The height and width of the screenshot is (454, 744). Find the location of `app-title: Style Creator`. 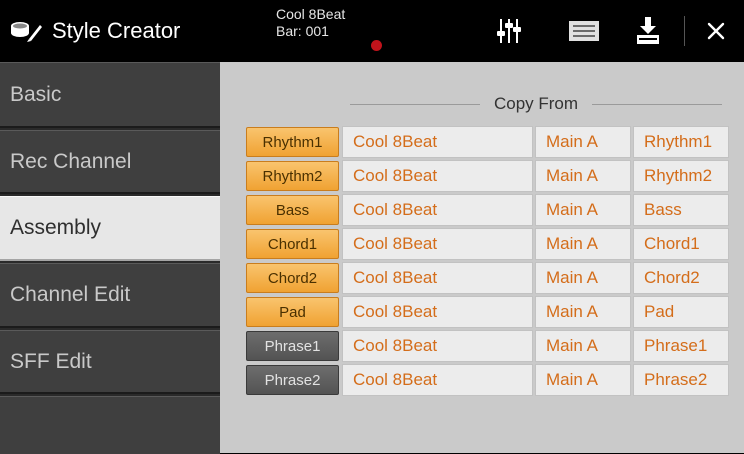

app-title: Style Creator is located at coordinates (114, 31).